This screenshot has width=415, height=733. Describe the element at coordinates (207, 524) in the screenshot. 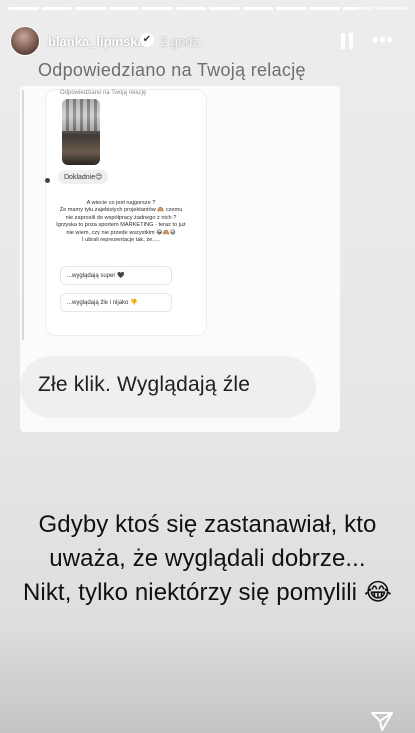

I see `caption-line: Gdyby ktoś się zastanawiał, kto` at that location.